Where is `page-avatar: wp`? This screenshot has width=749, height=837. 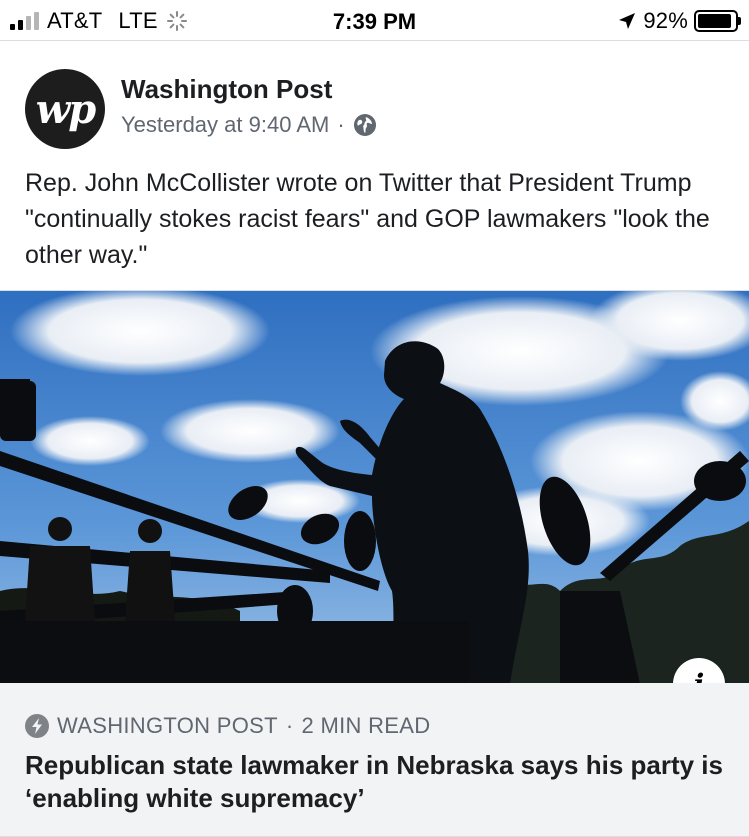 page-avatar: wp is located at coordinates (65, 109).